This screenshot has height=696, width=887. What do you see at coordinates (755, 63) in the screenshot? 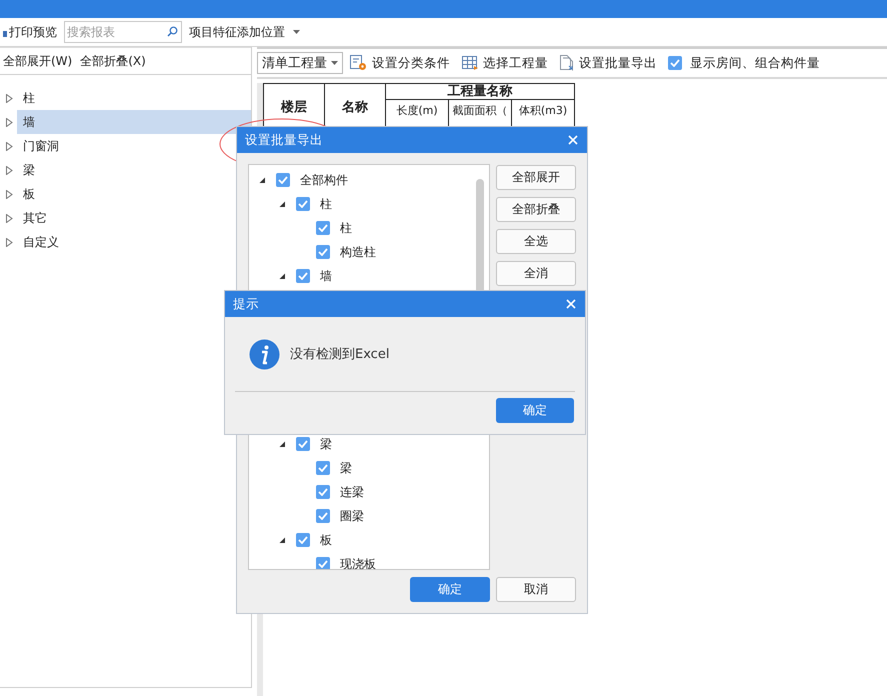
I see `checkbox-label: 显示房间、组合构件量` at bounding box center [755, 63].